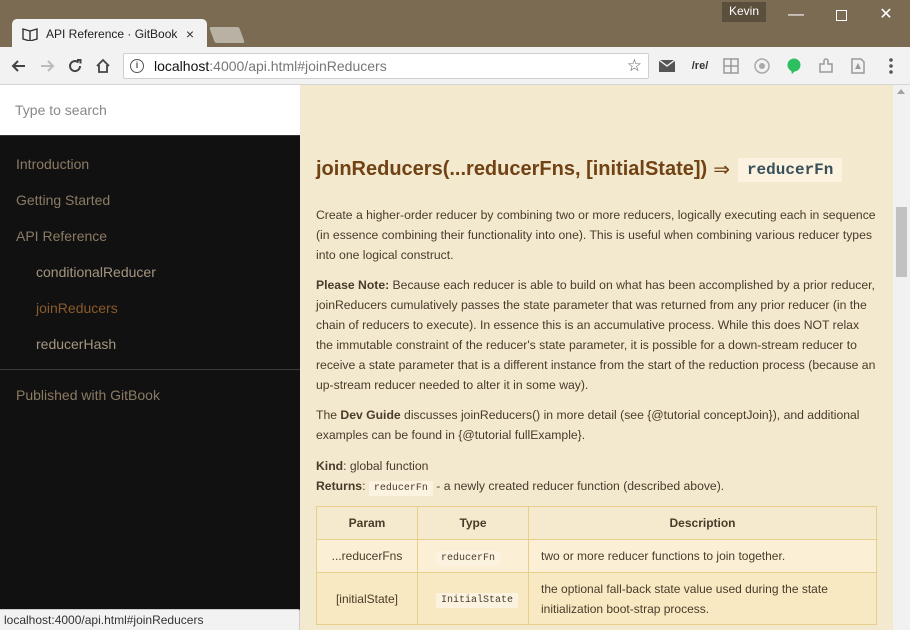 Image resolution: width=910 pixels, height=630 pixels. Describe the element at coordinates (339, 486) in the screenshot. I see `returns-label: Returns` at that location.